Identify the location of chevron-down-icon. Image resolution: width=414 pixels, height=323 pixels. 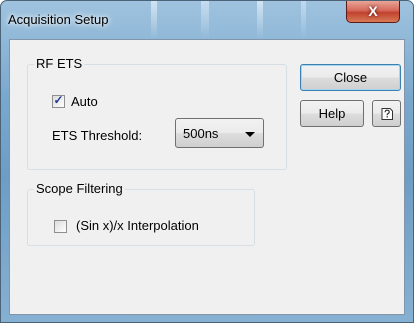
(250, 134).